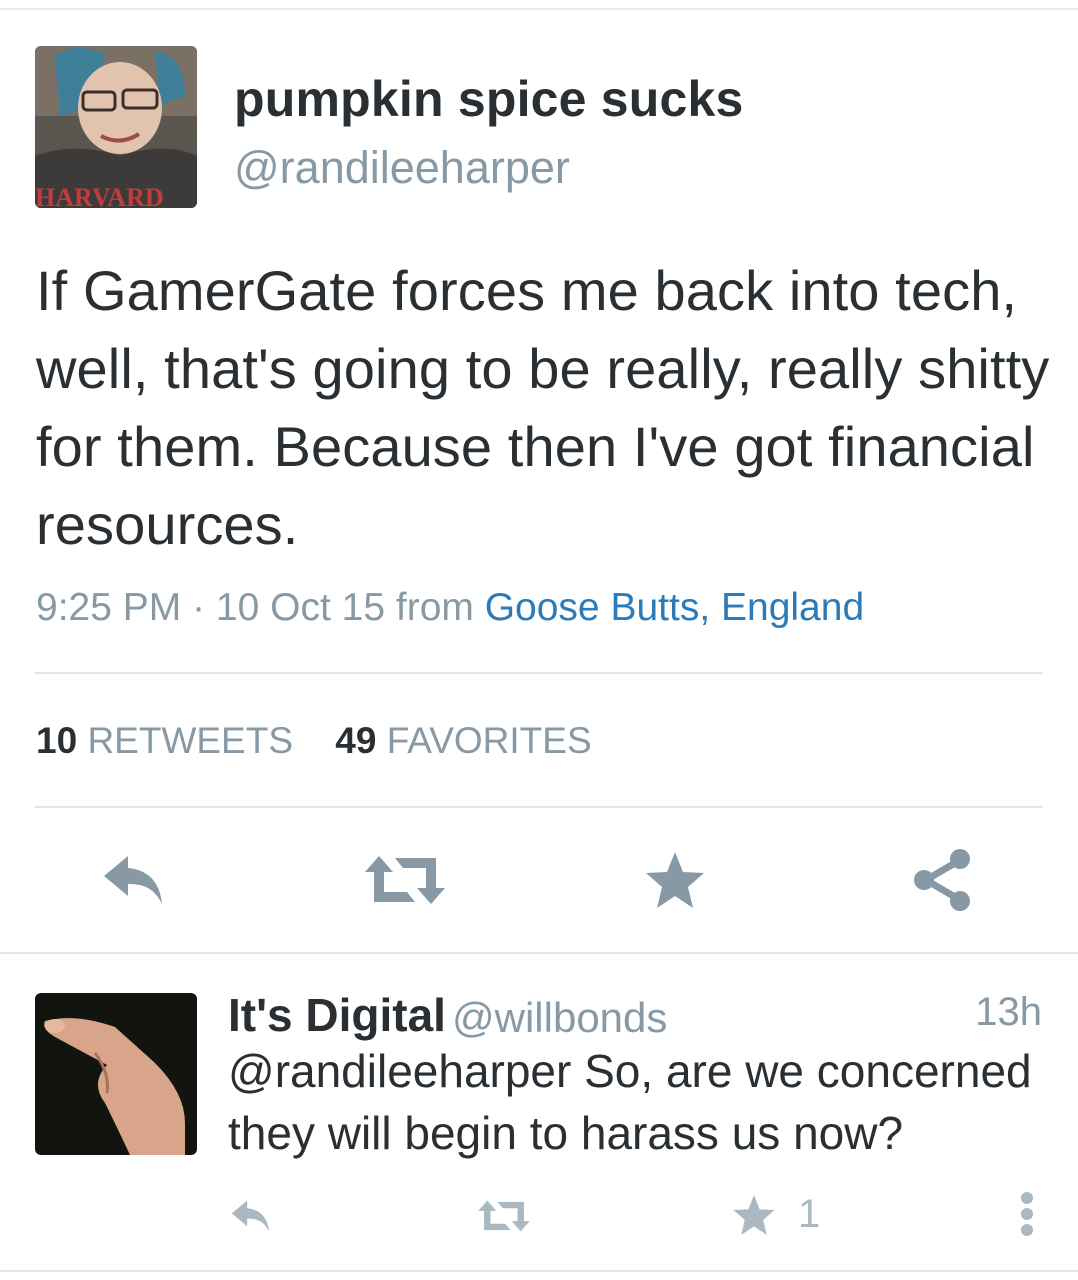 This screenshot has height=1280, width=1078. What do you see at coordinates (402, 168) in the screenshot?
I see `user-handle: @randileeharper` at bounding box center [402, 168].